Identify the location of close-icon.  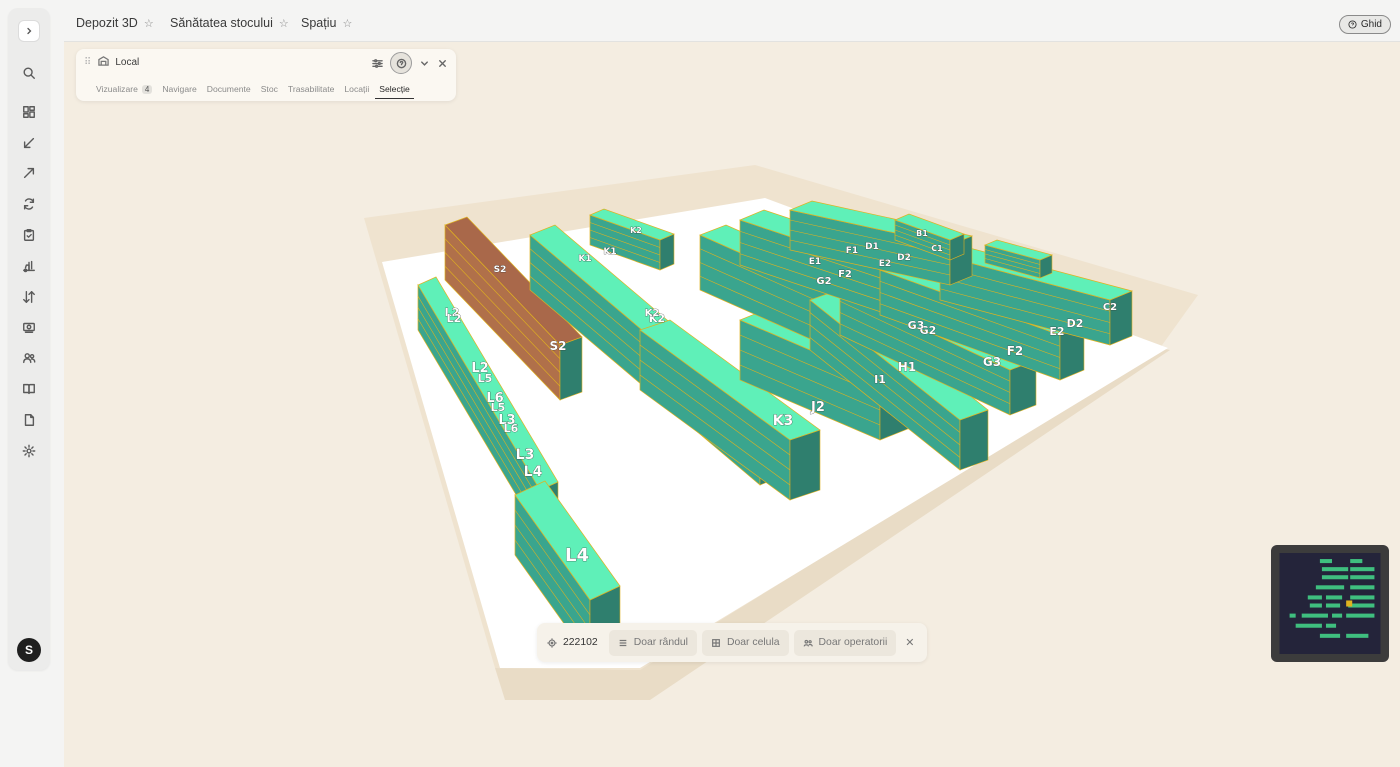
(442, 63).